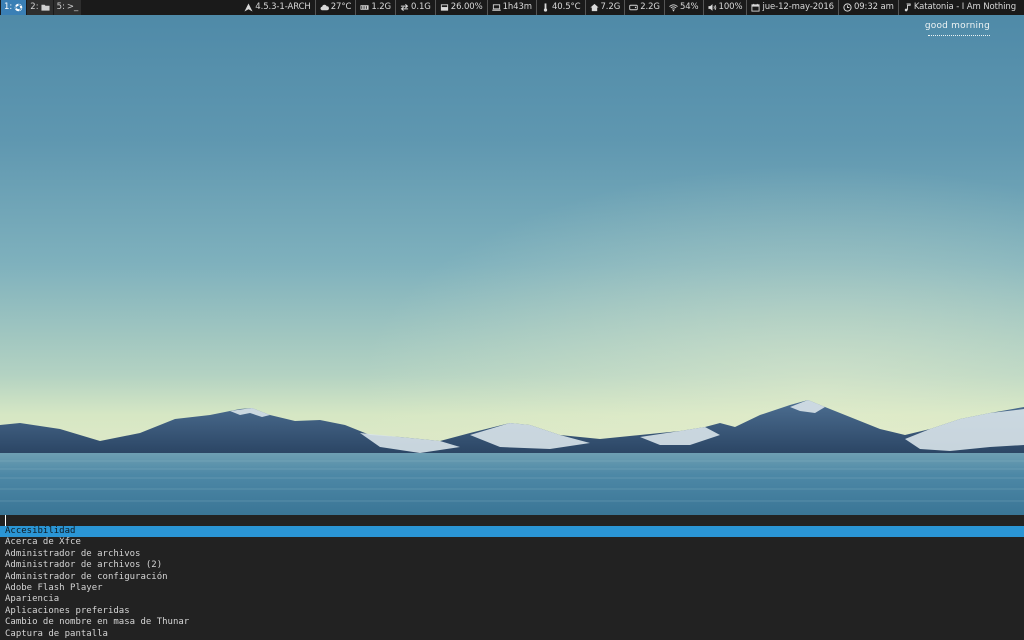 The width and height of the screenshot is (1024, 640). Describe the element at coordinates (45, 7) in the screenshot. I see `folder-icon` at that location.